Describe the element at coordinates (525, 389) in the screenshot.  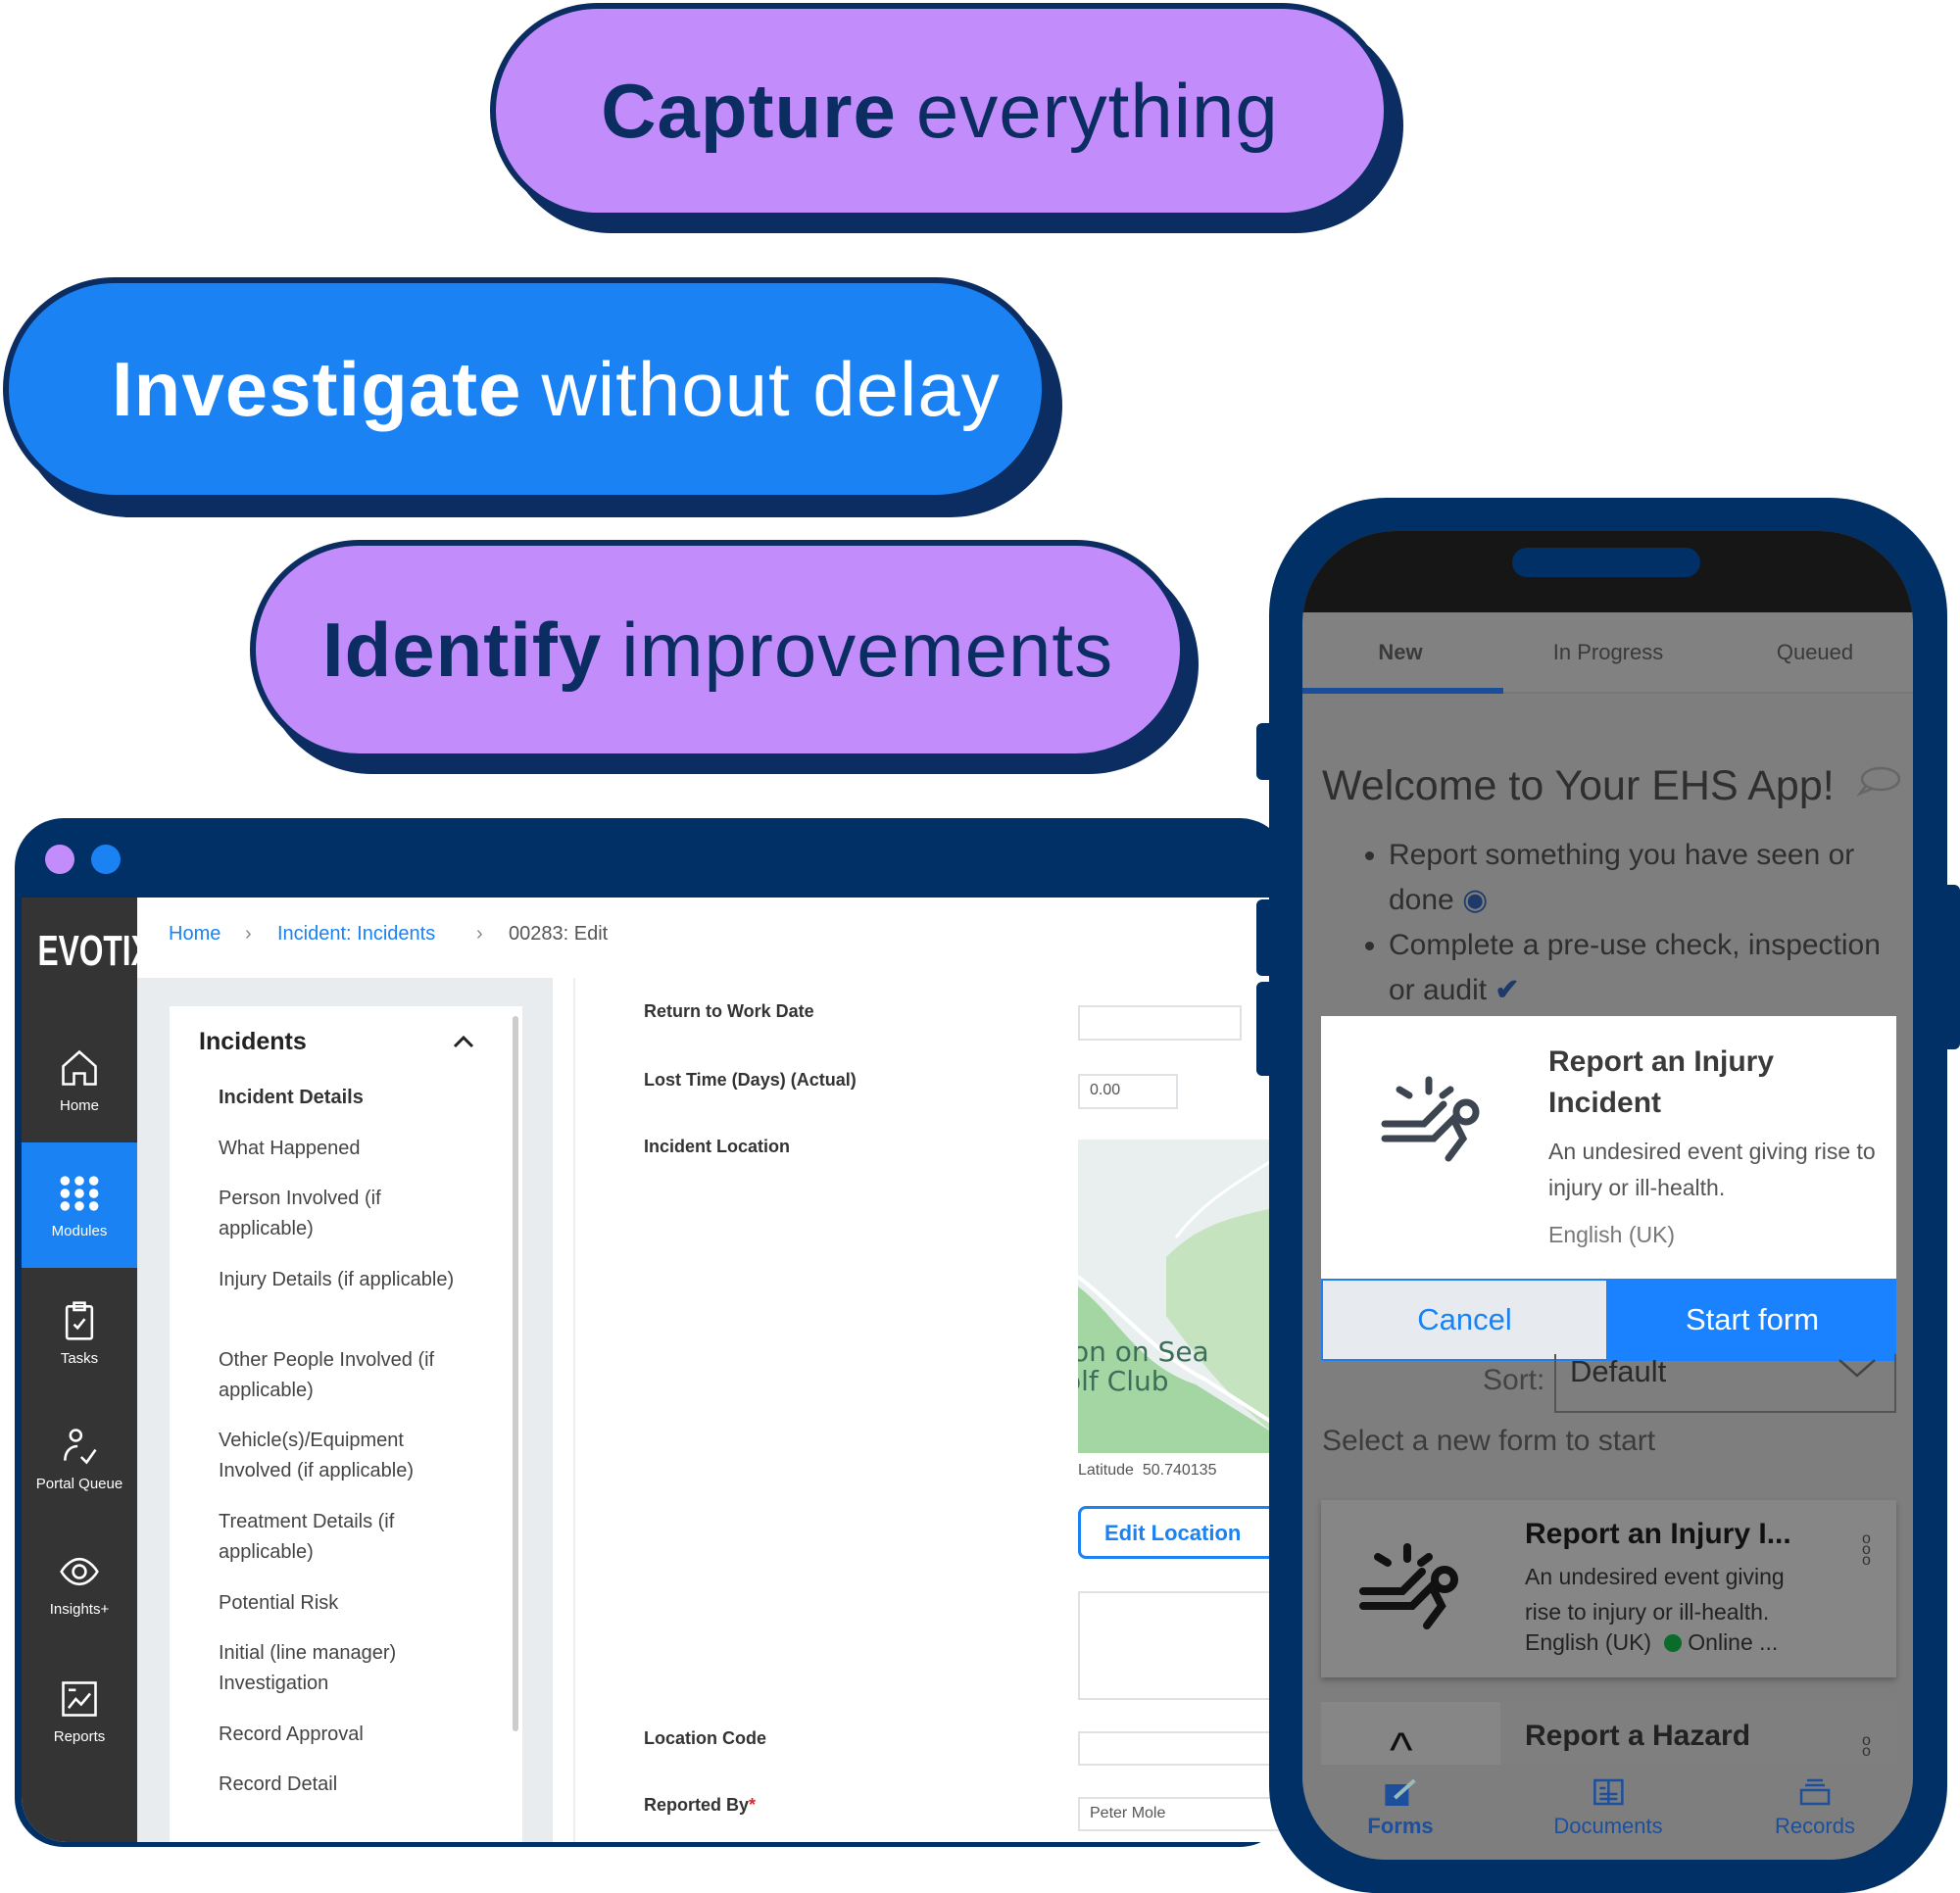
I see `headline-investigate: Investigate without delay` at that location.